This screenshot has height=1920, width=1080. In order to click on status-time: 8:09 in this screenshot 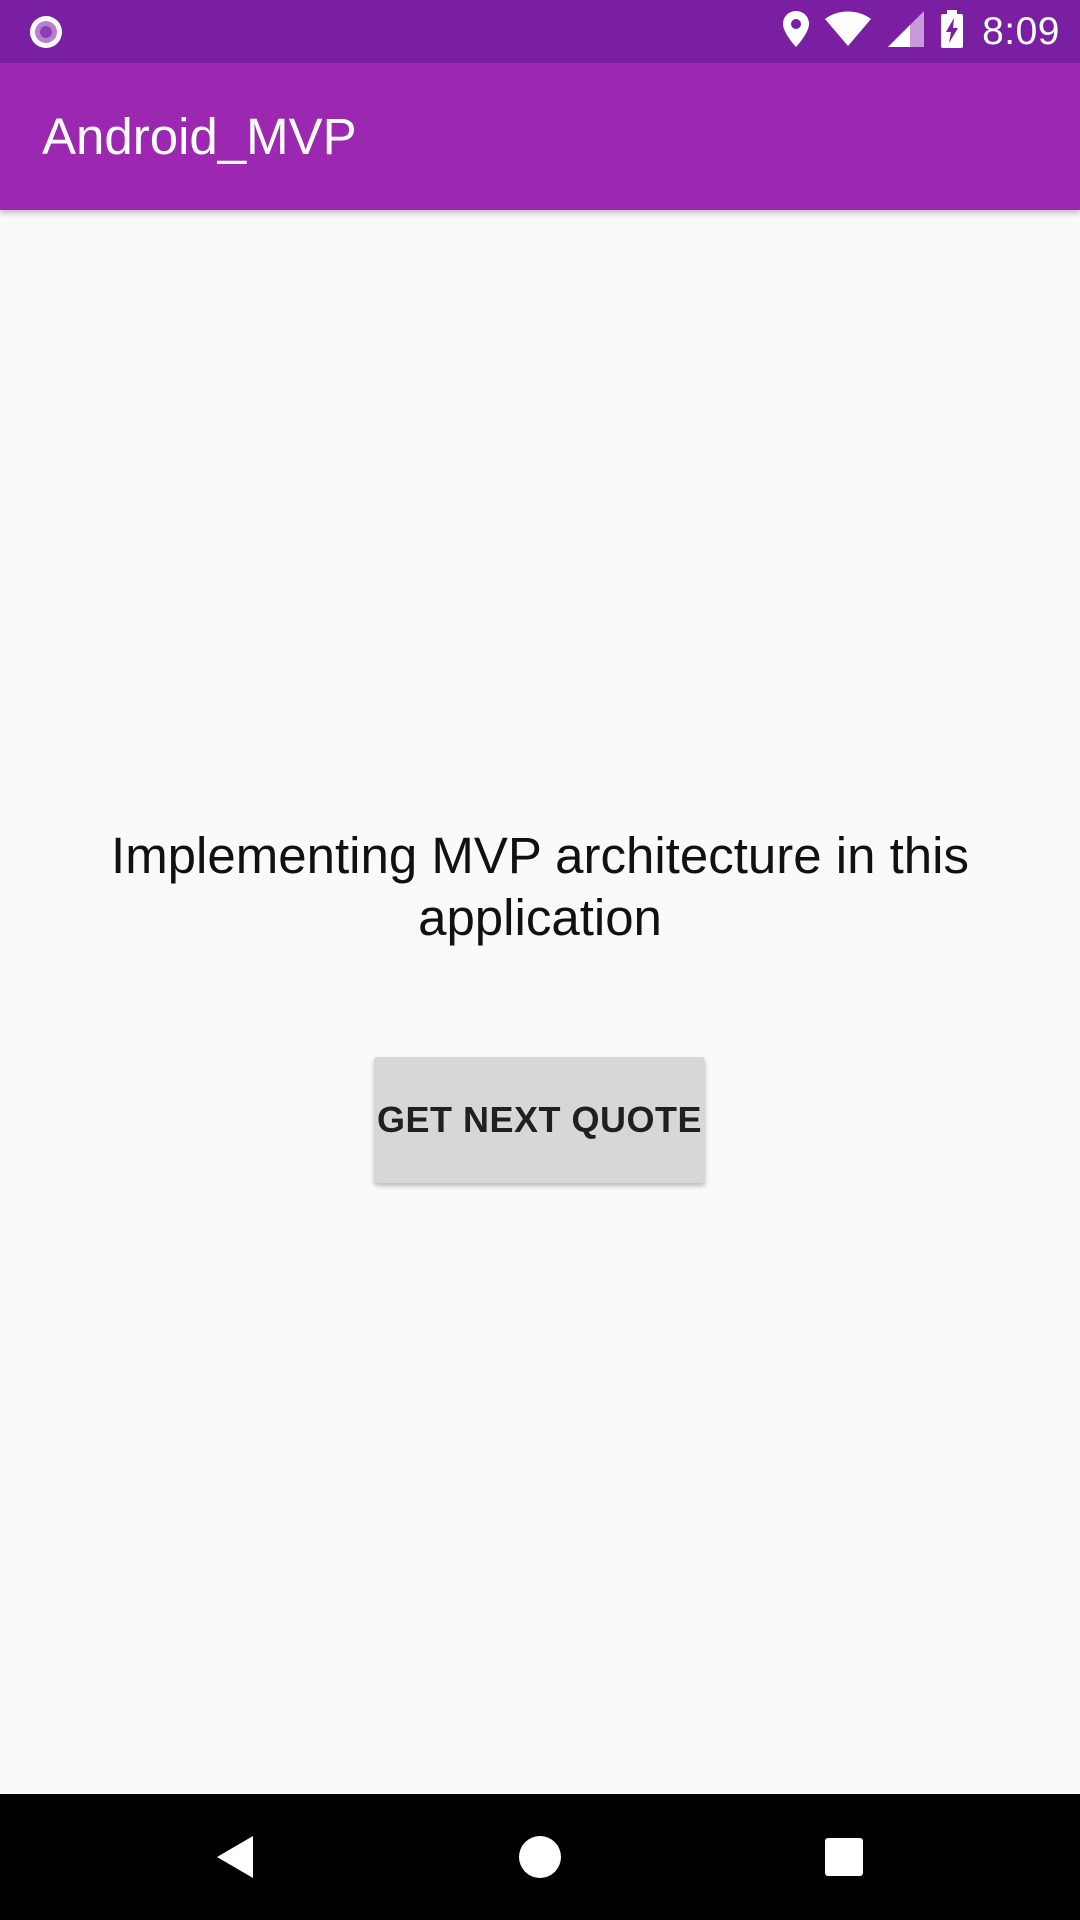, I will do `click(1021, 31)`.